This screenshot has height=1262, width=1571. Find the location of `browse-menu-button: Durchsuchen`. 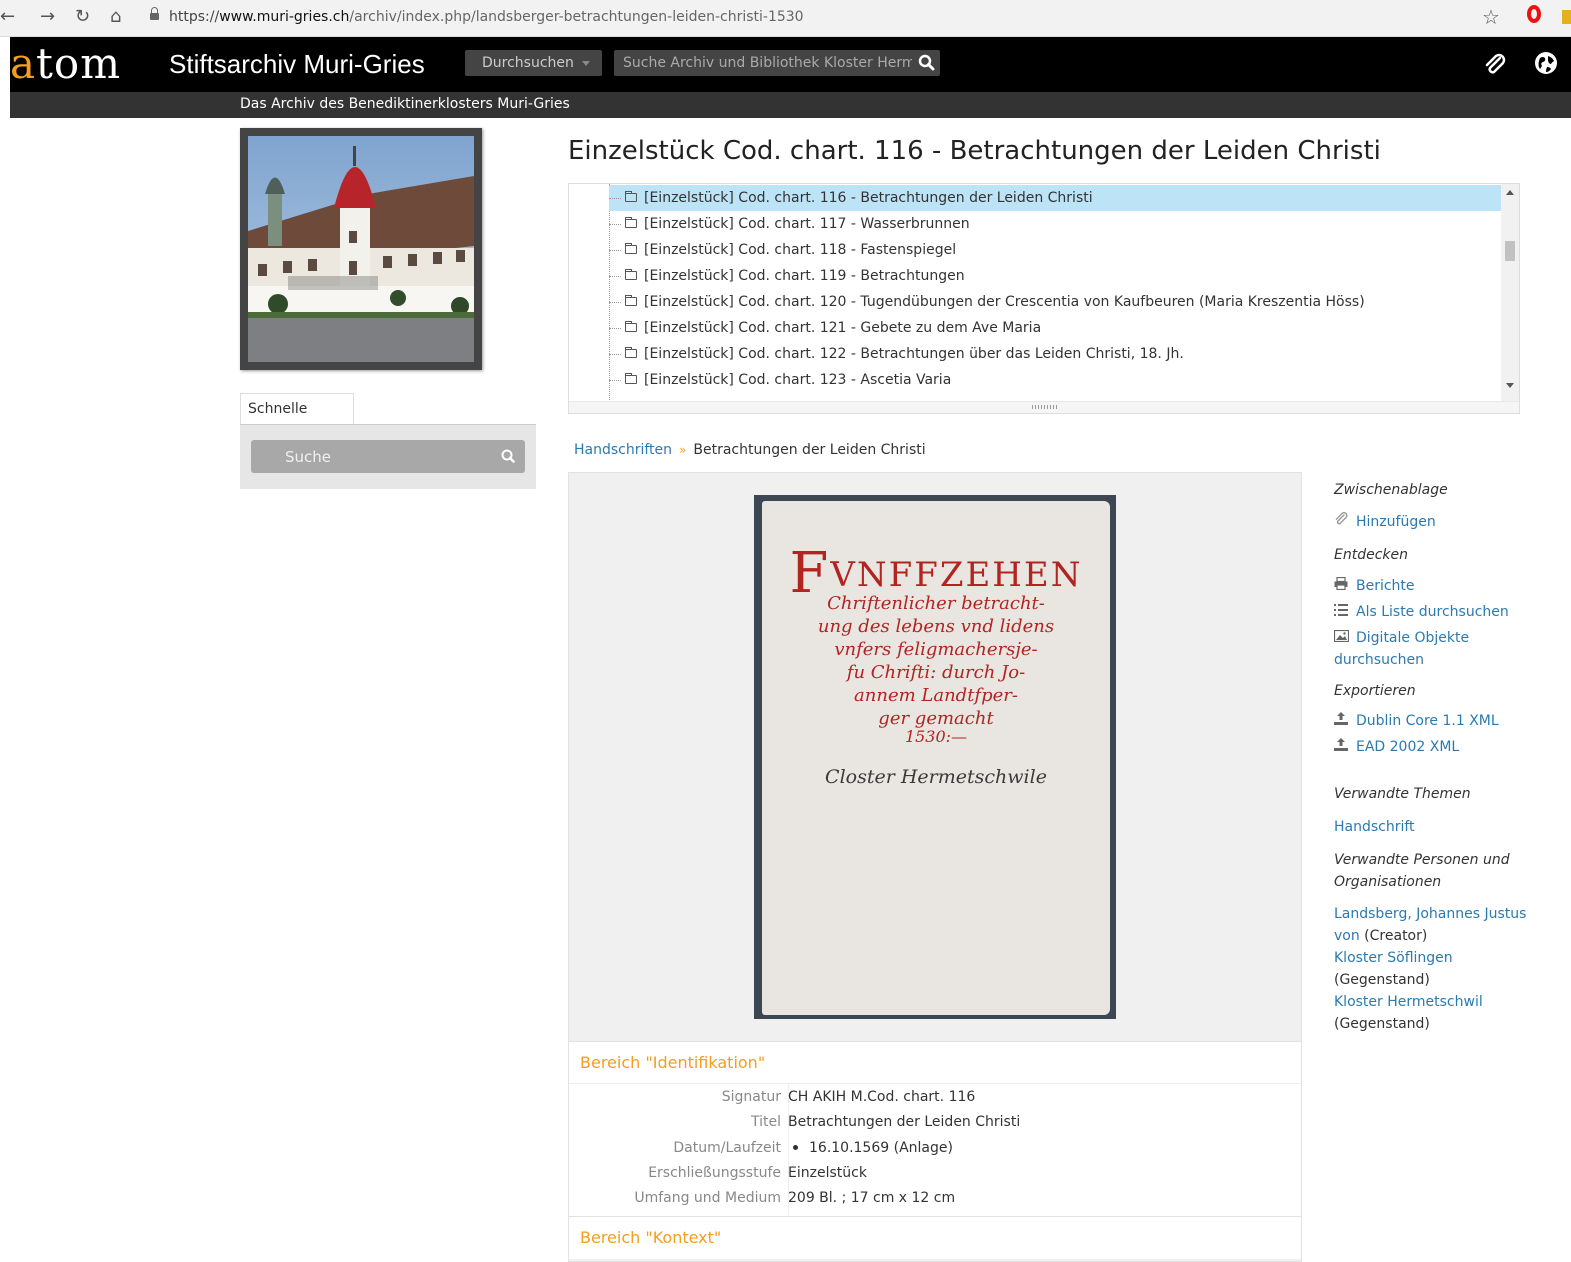

browse-menu-button: Durchsuchen is located at coordinates (533, 63).